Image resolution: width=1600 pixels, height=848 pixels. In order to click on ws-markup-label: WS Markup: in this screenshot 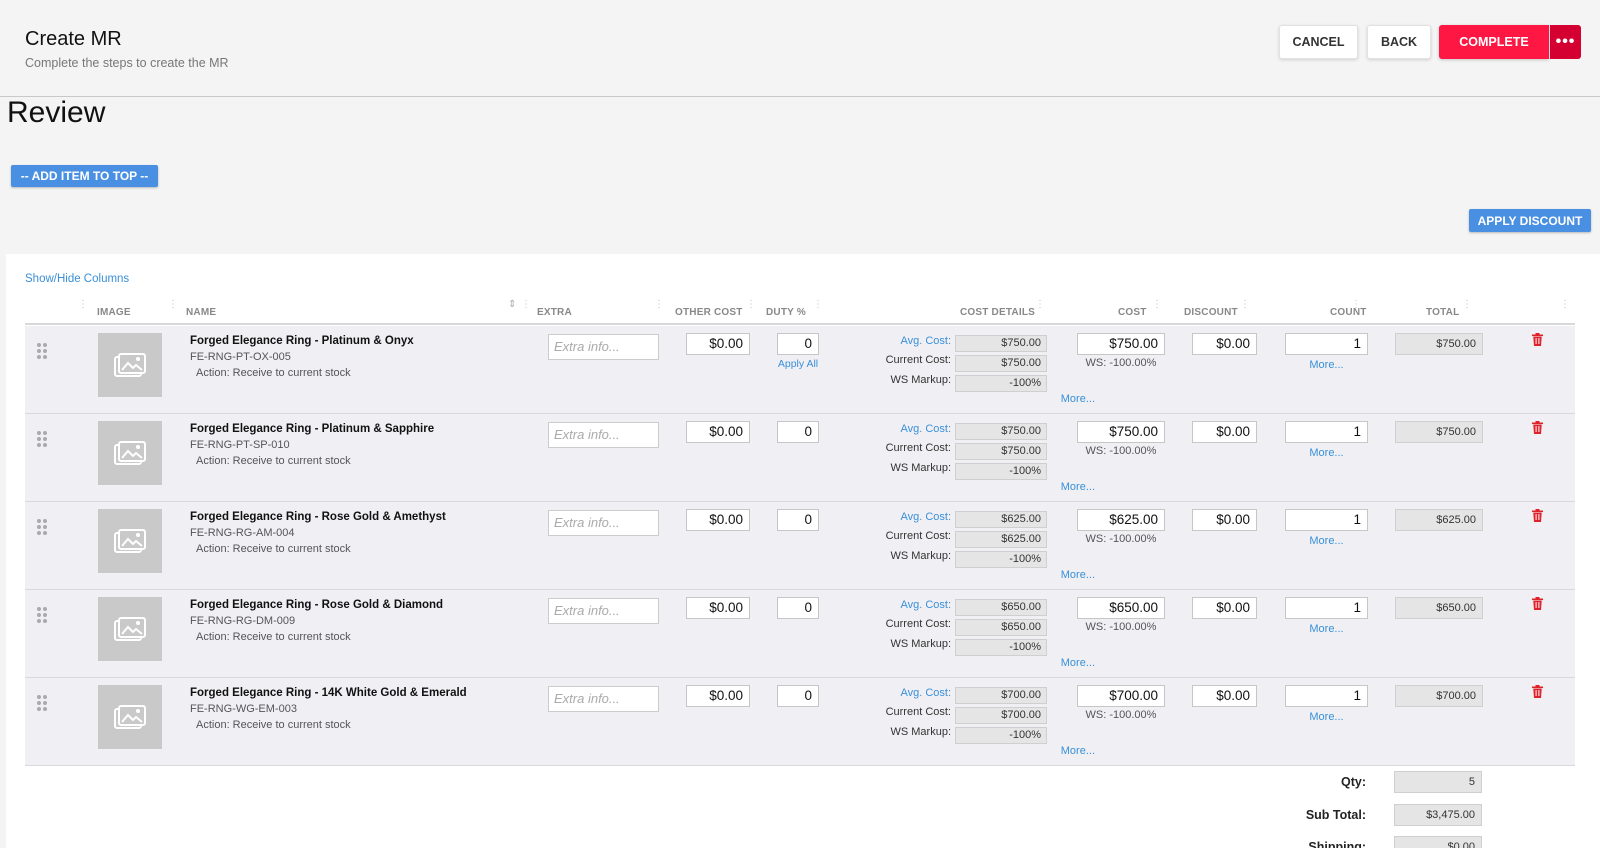, I will do `click(920, 468)`.